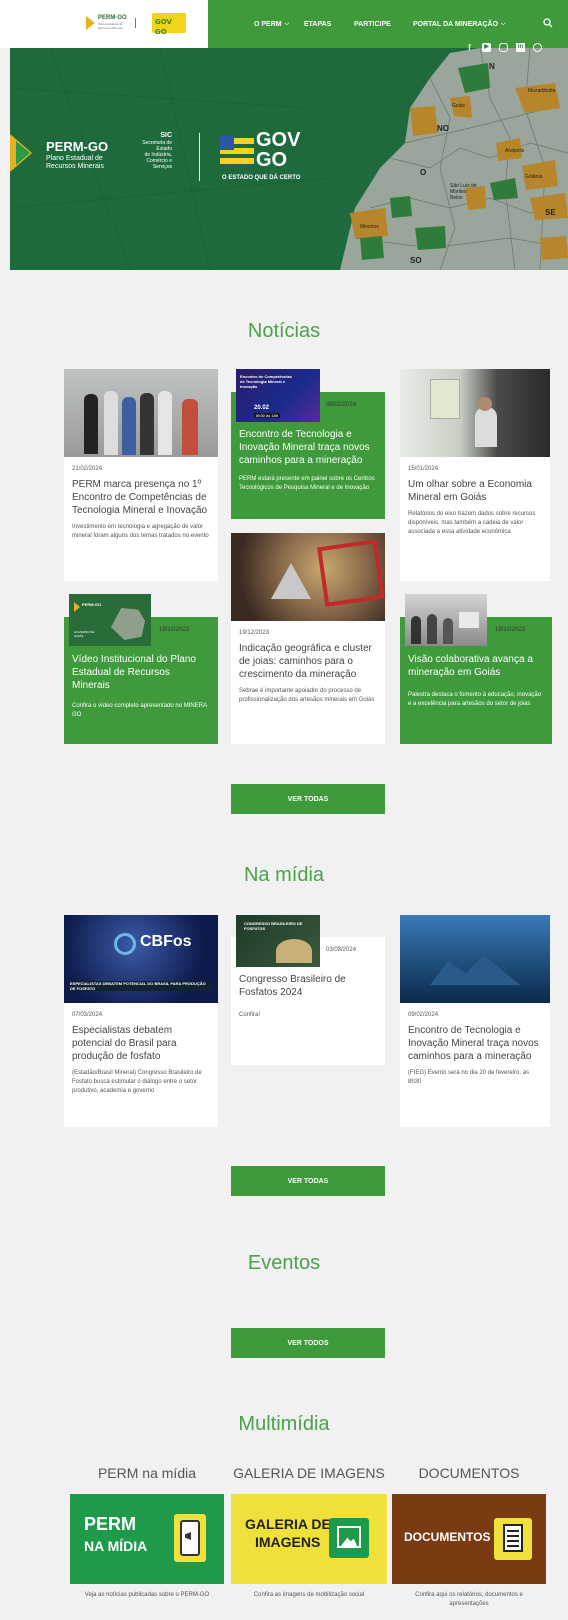 Image resolution: width=568 pixels, height=1620 pixels. I want to click on tile-perm-line2: NA MÍDIA, so click(116, 1546).